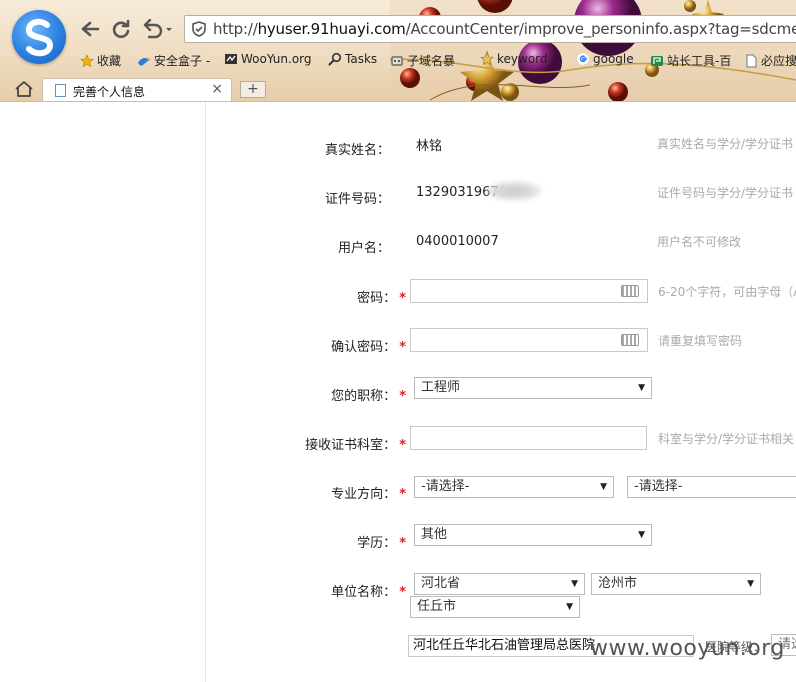  Describe the element at coordinates (363, 248) in the screenshot. I see `username-label: 用户名：` at that location.